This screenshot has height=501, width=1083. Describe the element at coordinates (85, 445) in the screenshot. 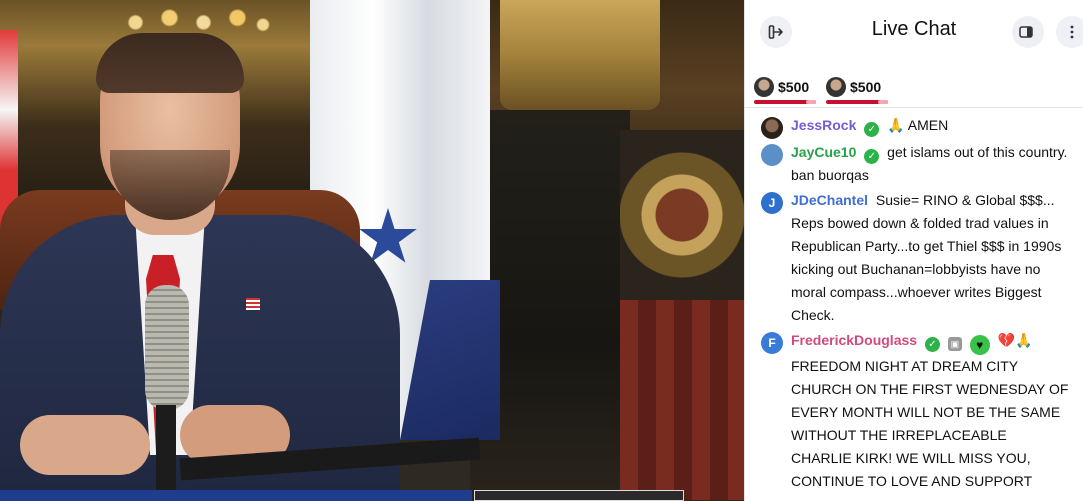

I see `left-hand` at that location.